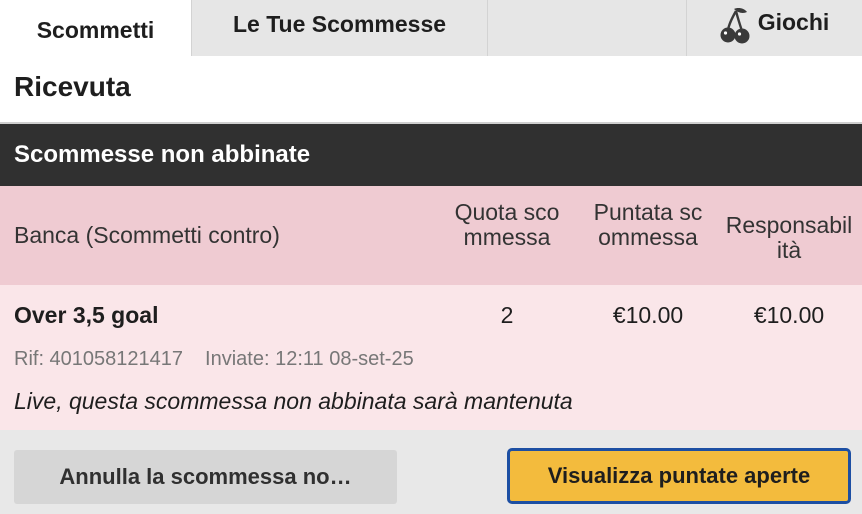 Image resolution: width=862 pixels, height=514 pixels. I want to click on tab-giochi: Giochi, so click(774, 28).